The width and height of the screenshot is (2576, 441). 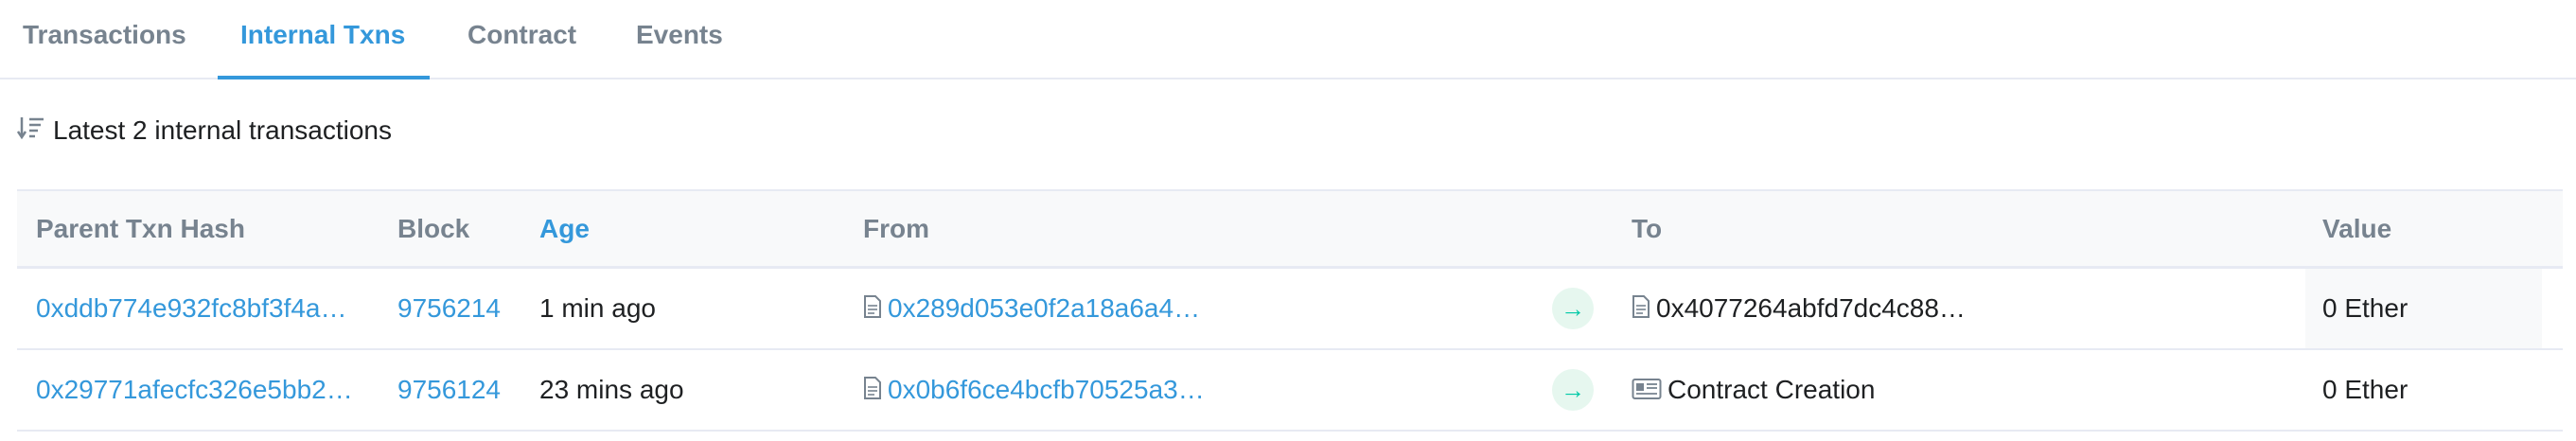 I want to click on tab-internal-txns: Internal Txns, so click(x=324, y=39).